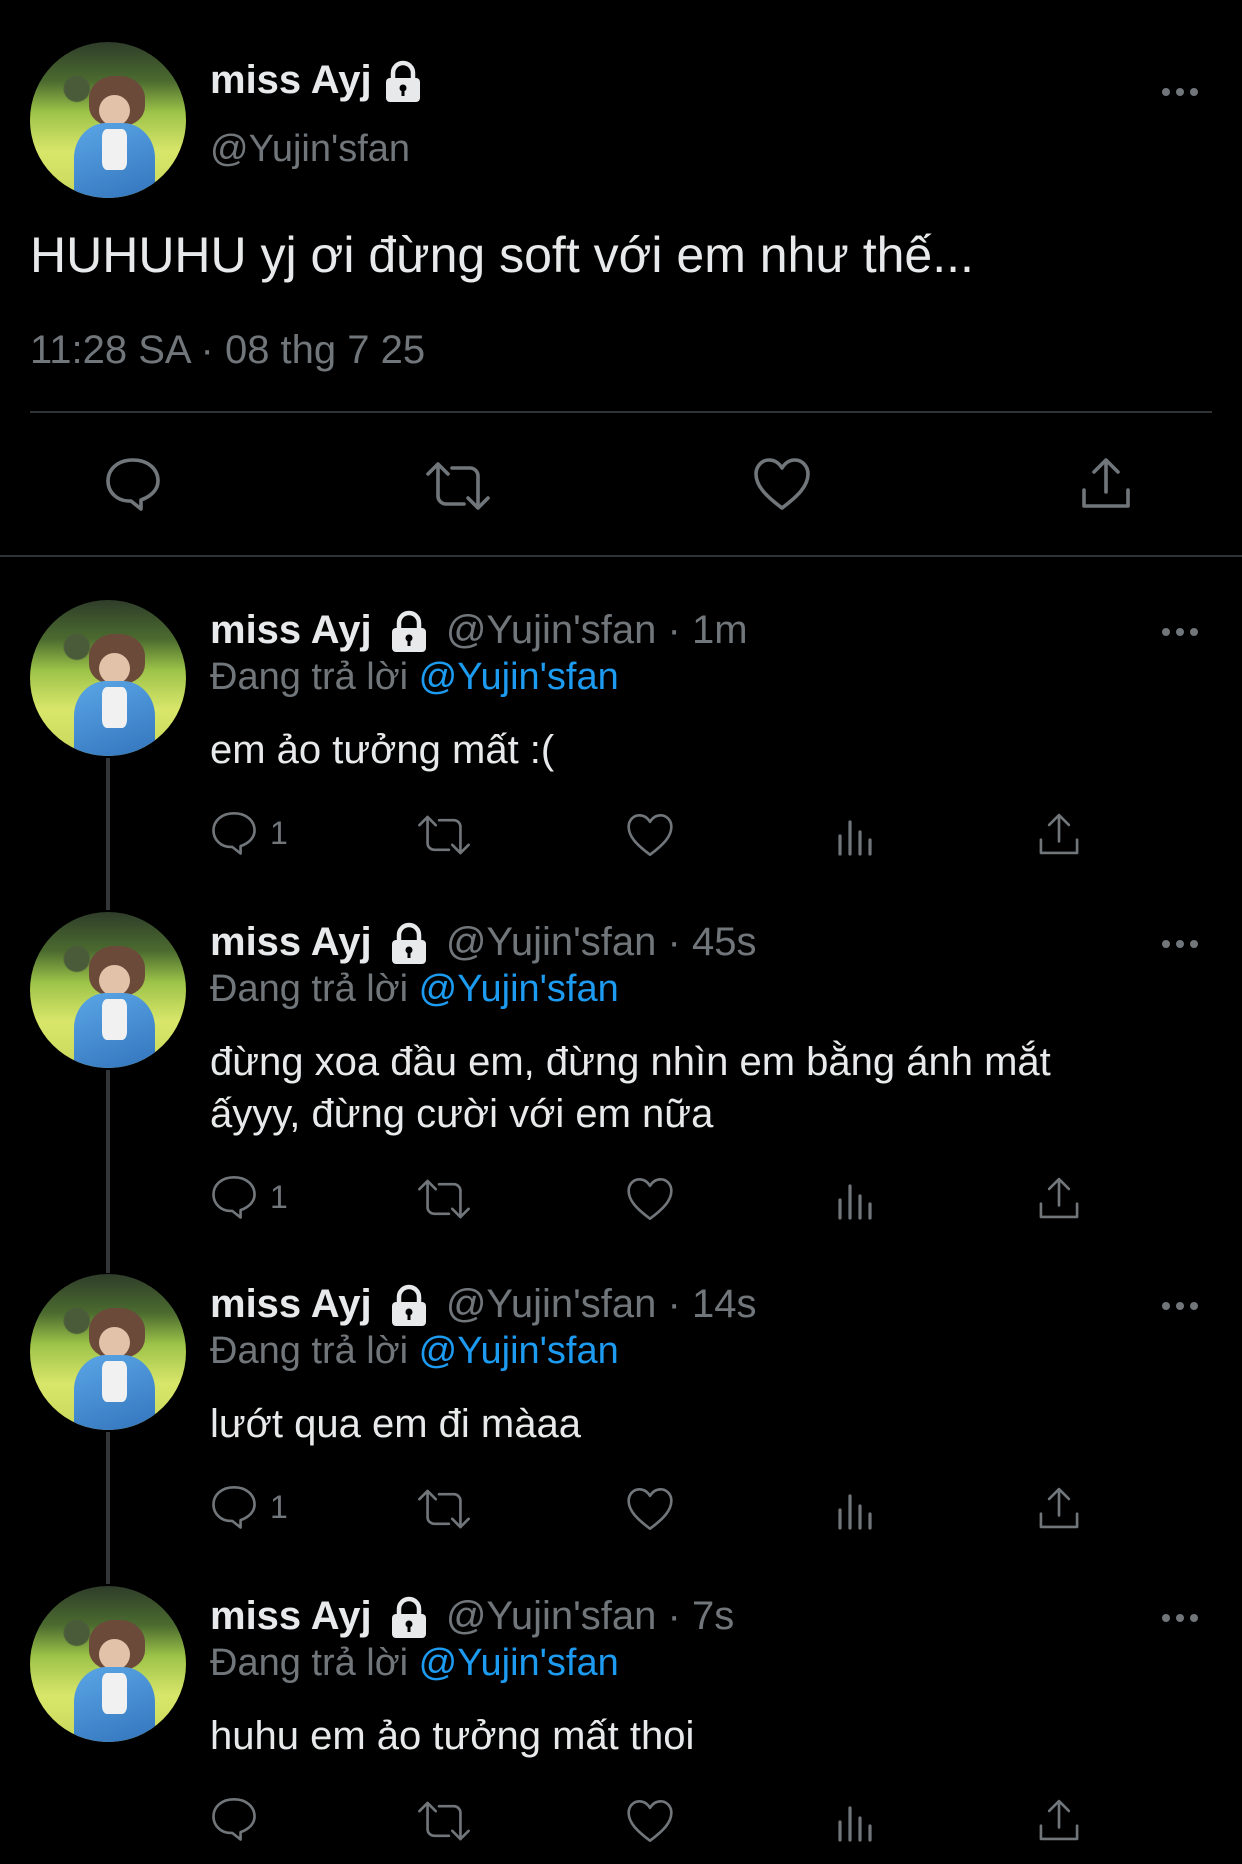 This screenshot has height=1864, width=1242. What do you see at coordinates (708, 630) in the screenshot?
I see `relative-time: · 1m` at bounding box center [708, 630].